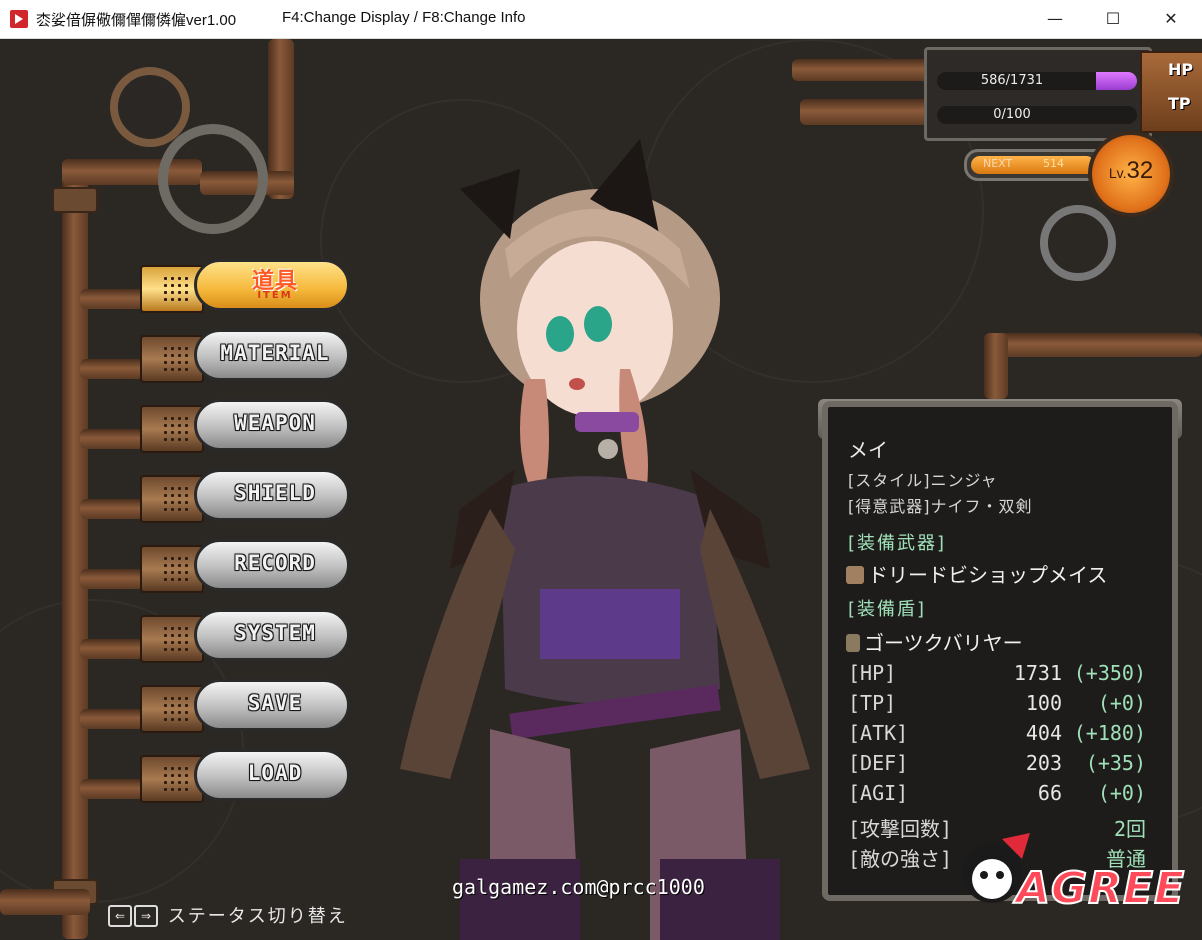  I want to click on character-name: メイ, so click(868, 450).